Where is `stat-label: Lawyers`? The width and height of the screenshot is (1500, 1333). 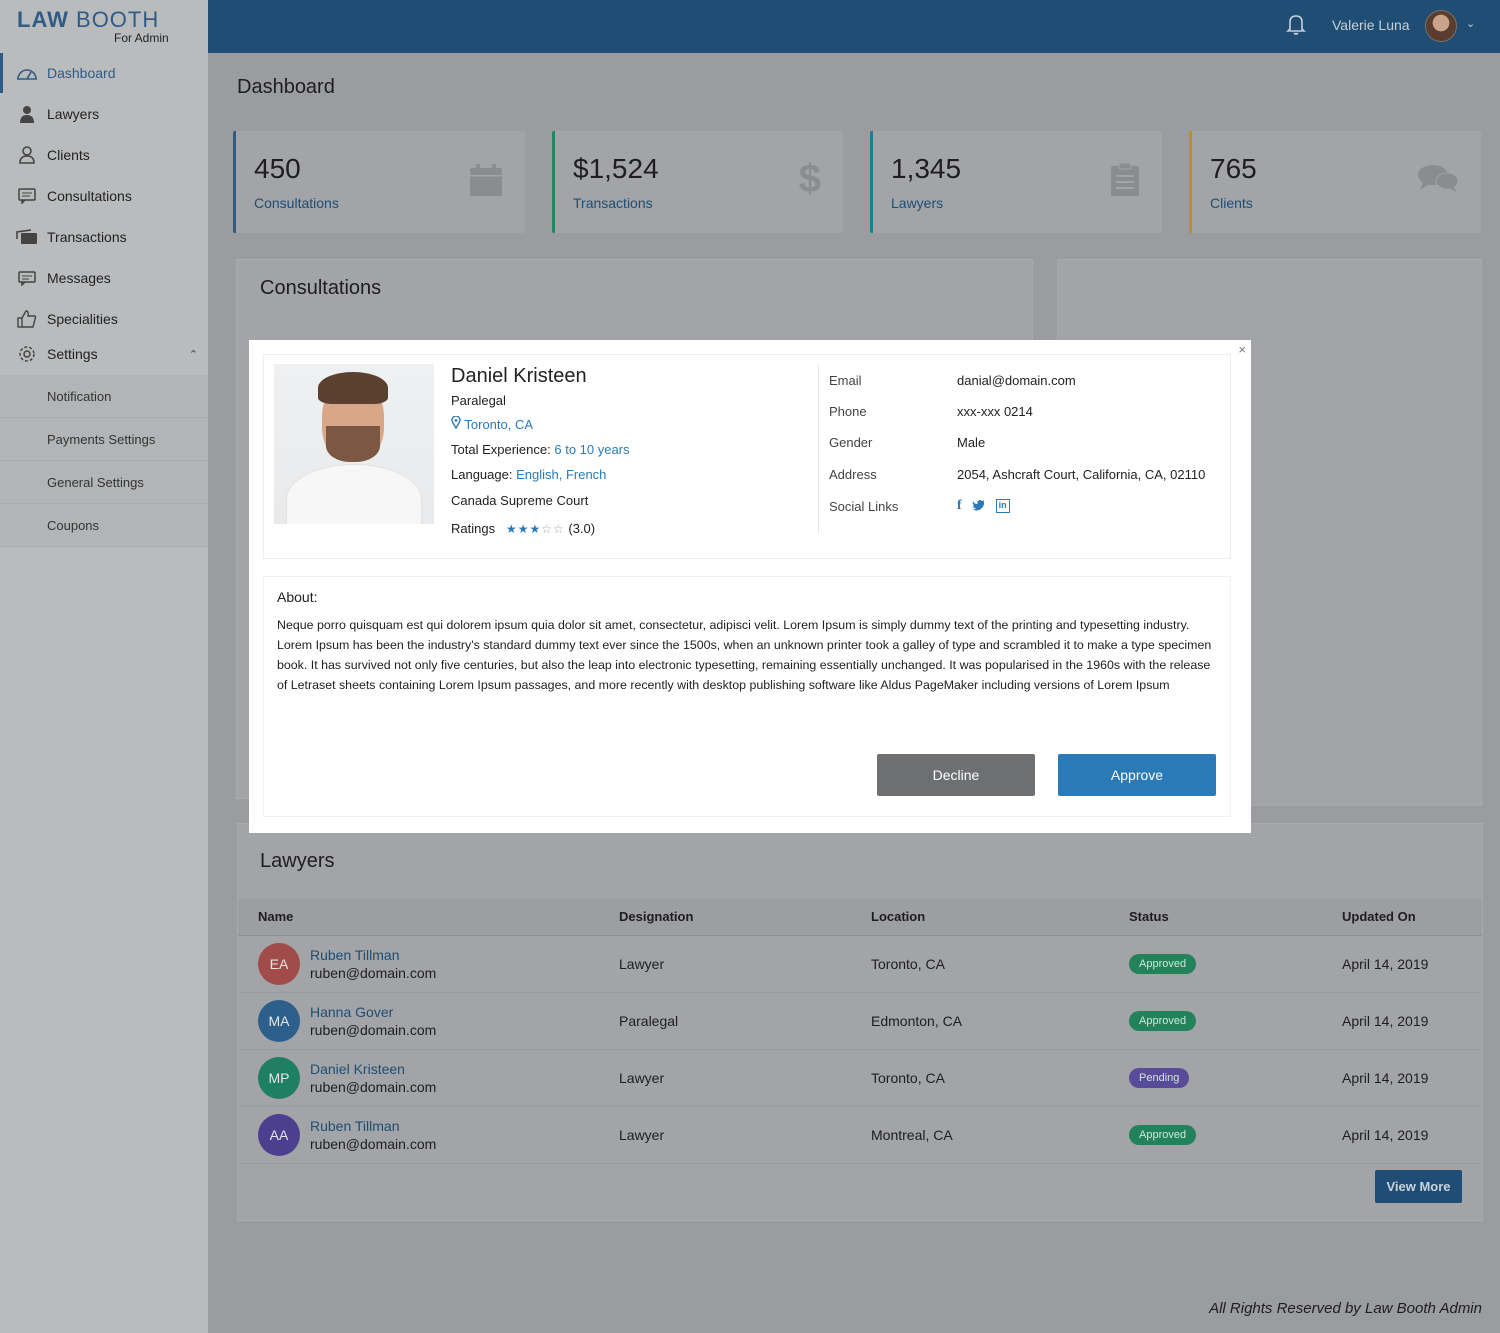 stat-label: Lawyers is located at coordinates (917, 203).